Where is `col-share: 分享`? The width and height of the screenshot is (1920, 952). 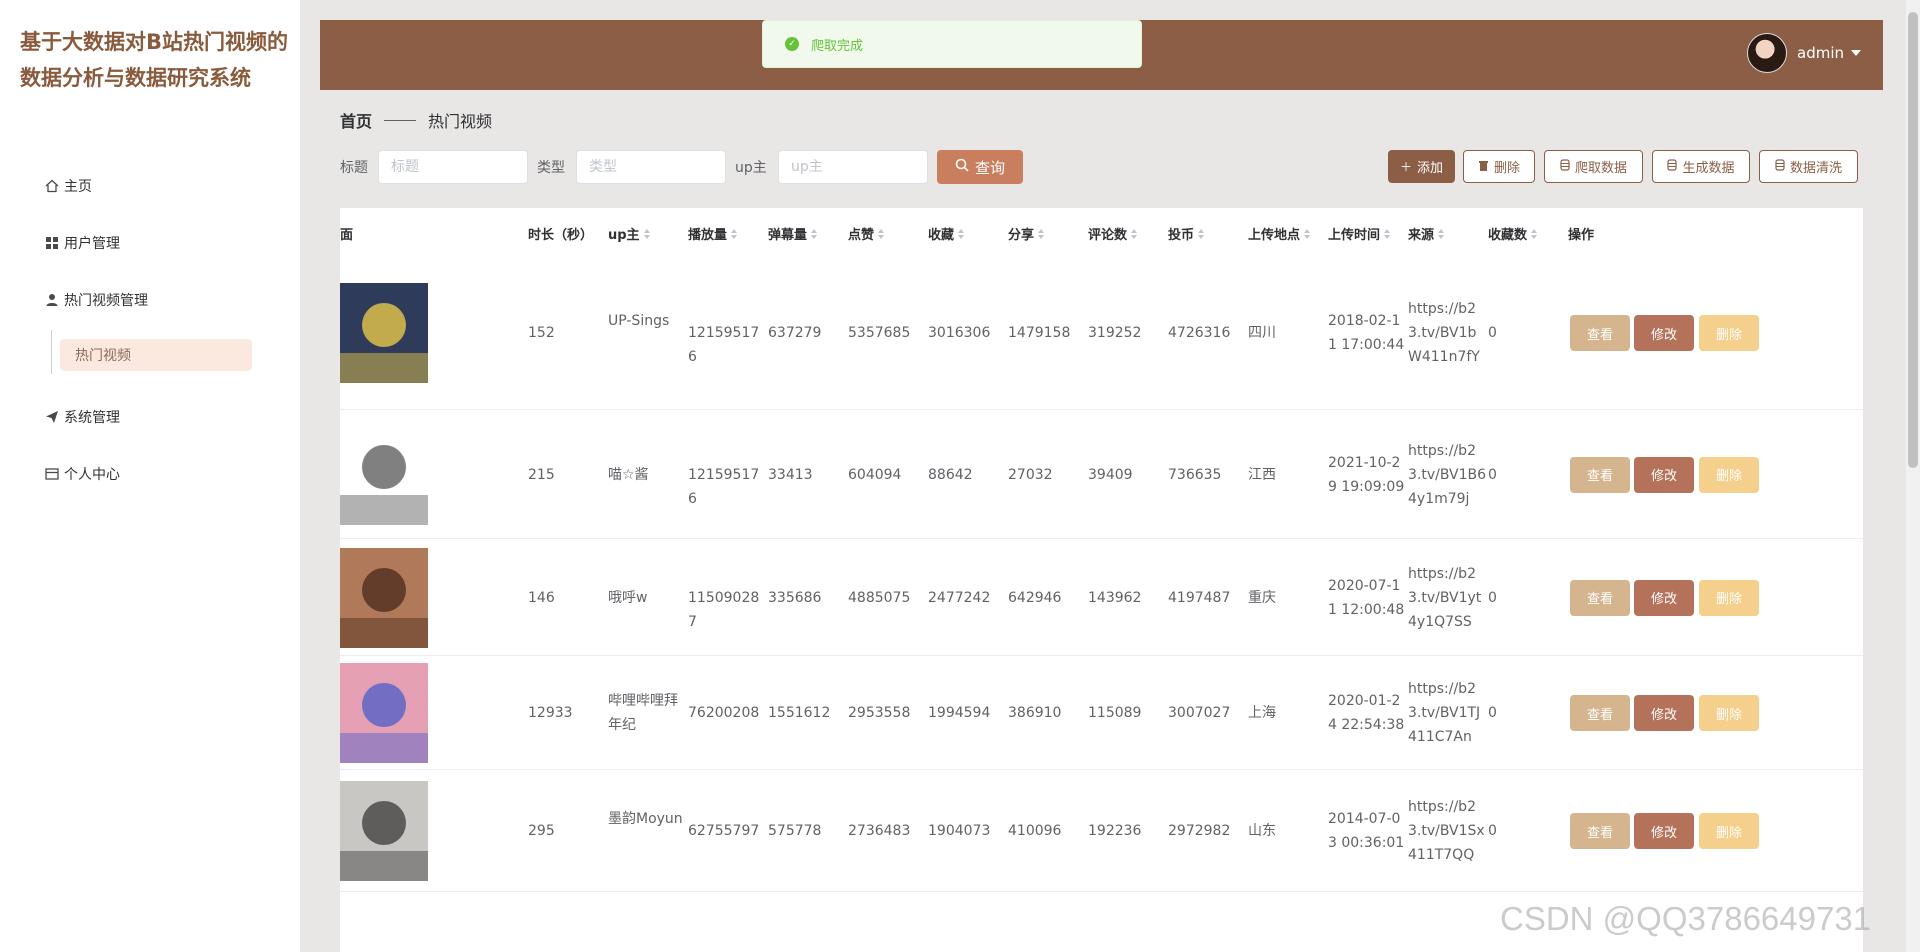 col-share: 分享 is located at coordinates (1026, 233).